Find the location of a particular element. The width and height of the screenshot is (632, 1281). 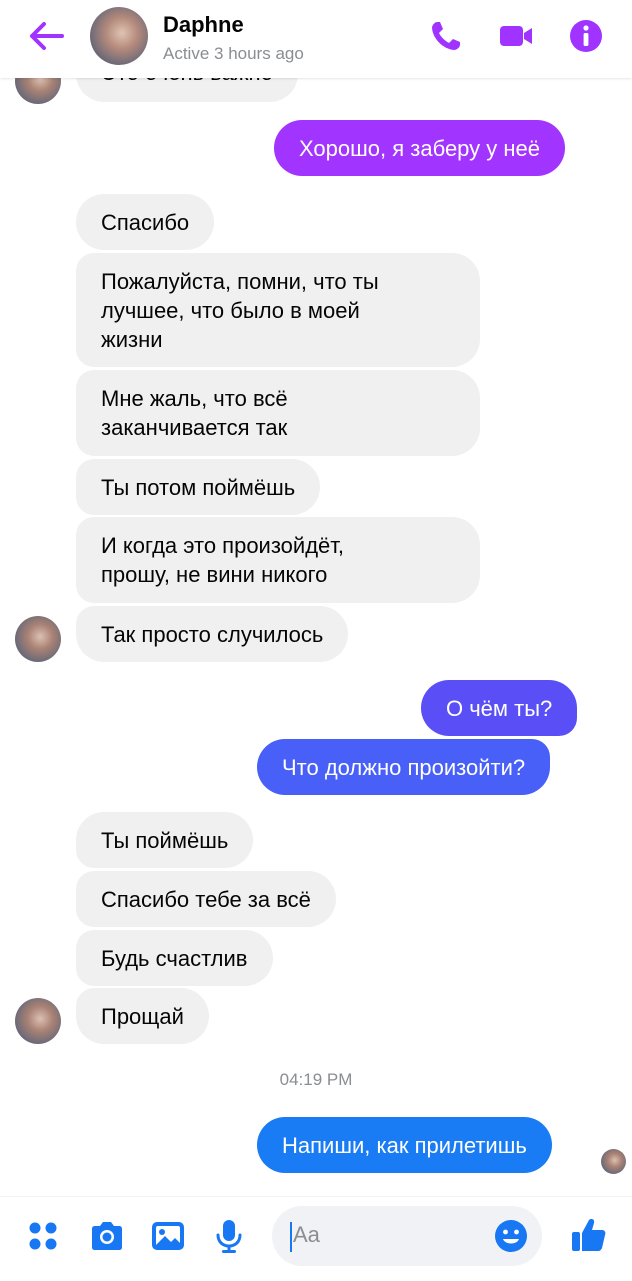

message-bubble-incoming: Ты поймёшь is located at coordinates (165, 840).